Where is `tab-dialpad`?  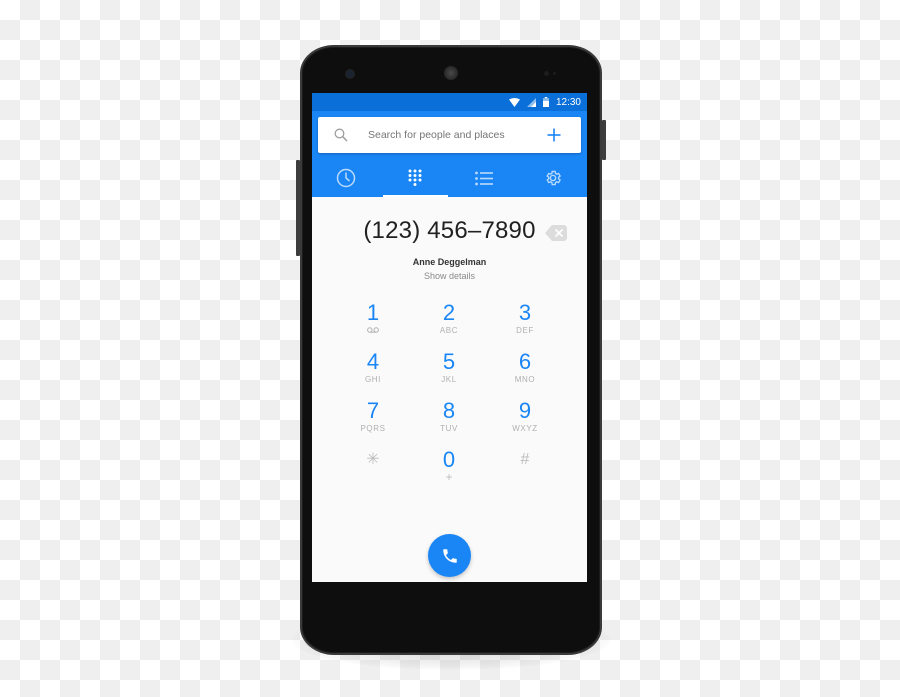 tab-dialpad is located at coordinates (415, 178).